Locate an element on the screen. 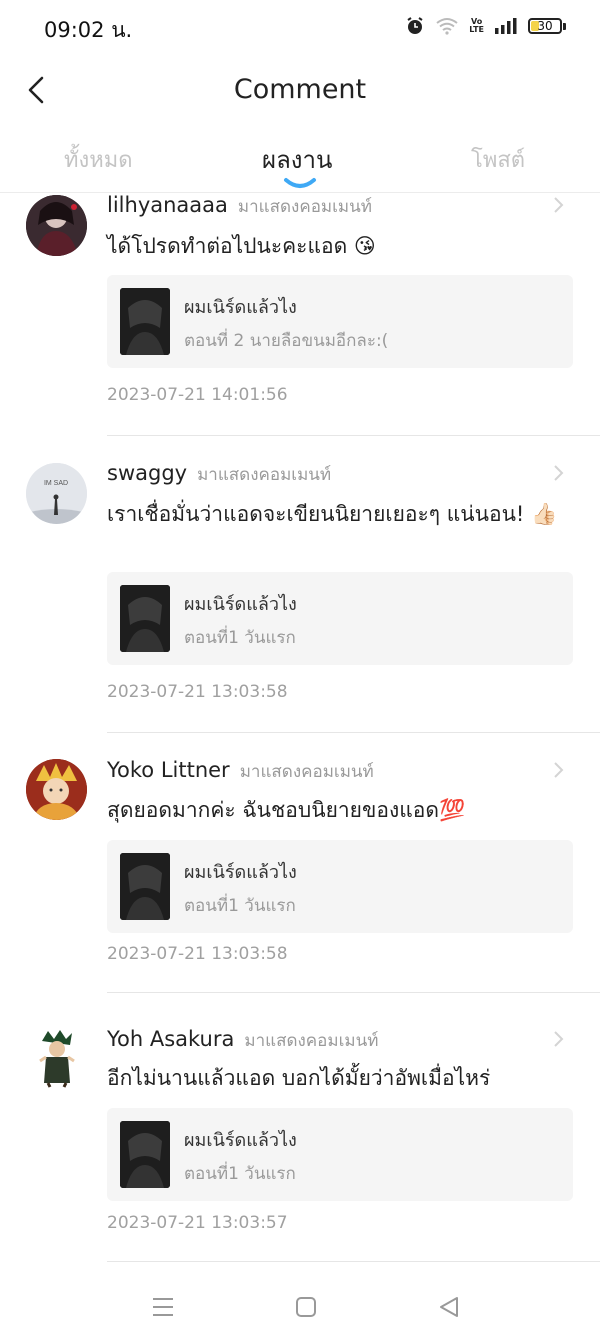 The height and width of the screenshot is (1343, 600). tab-all: ทั้งหมด is located at coordinates (98, 159).